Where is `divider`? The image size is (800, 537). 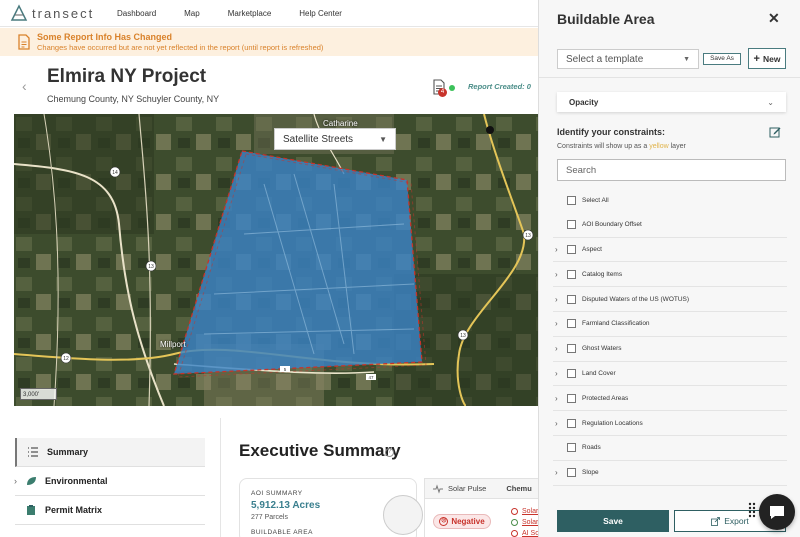 divider is located at coordinates (220, 477).